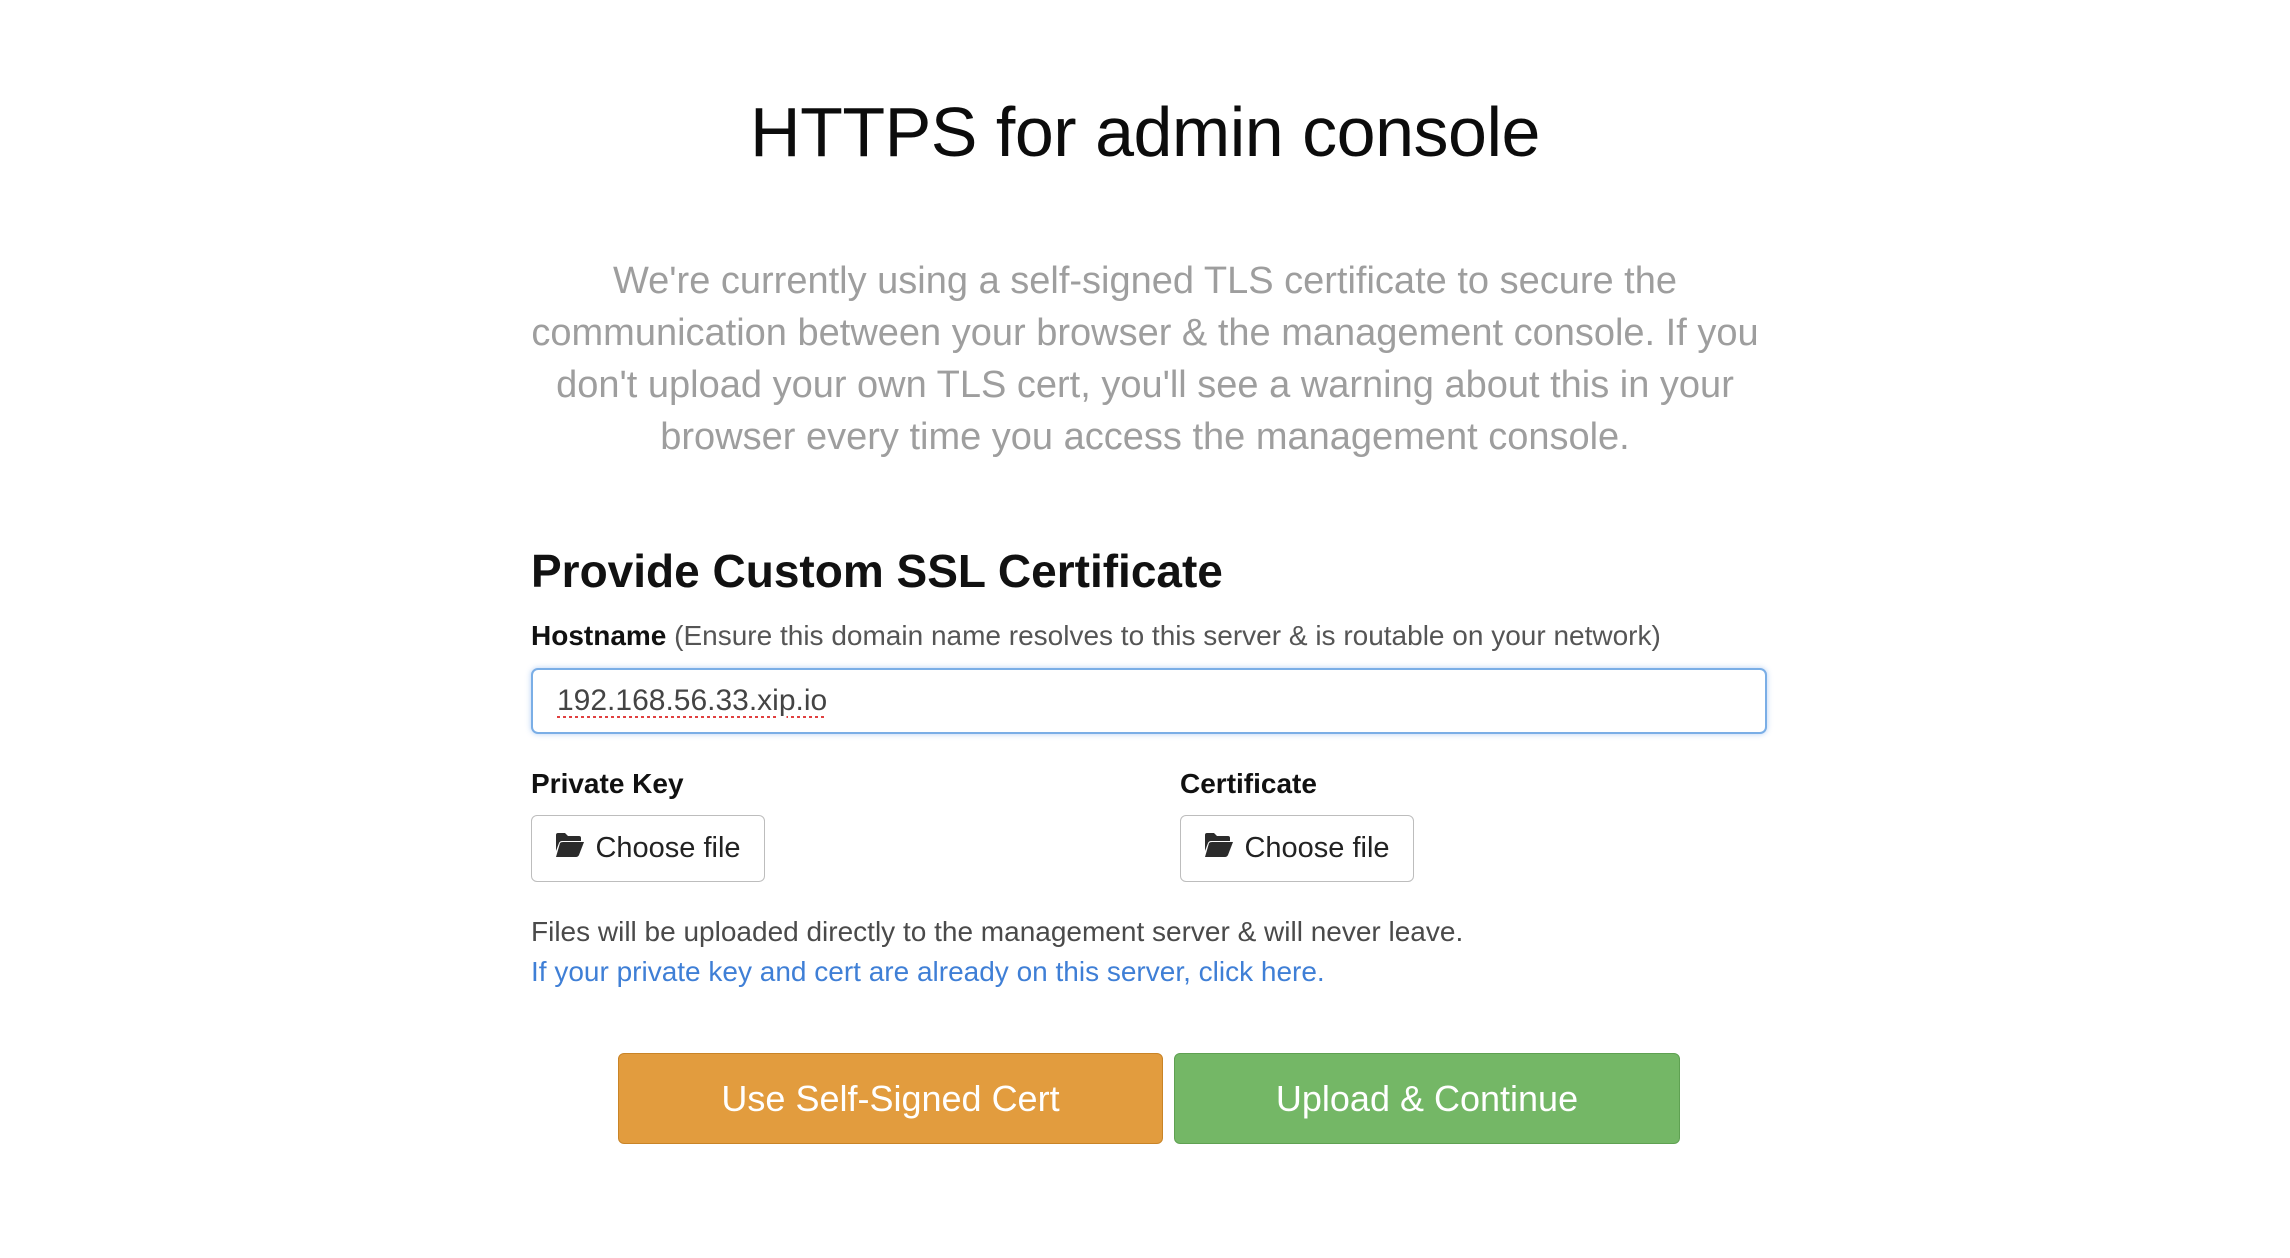  I want to click on private-key-button-label: Choose file, so click(668, 848).